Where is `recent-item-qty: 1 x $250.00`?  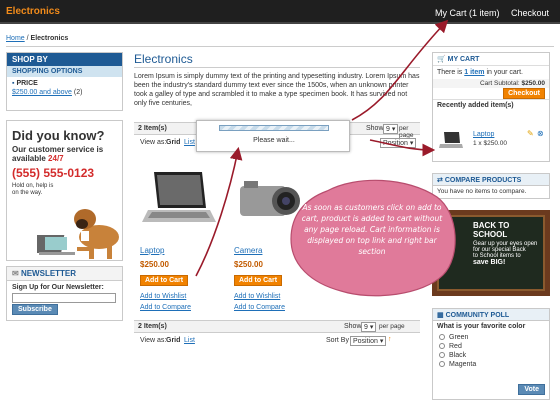
recent-item-qty: 1 x $250.00 is located at coordinates (490, 143).